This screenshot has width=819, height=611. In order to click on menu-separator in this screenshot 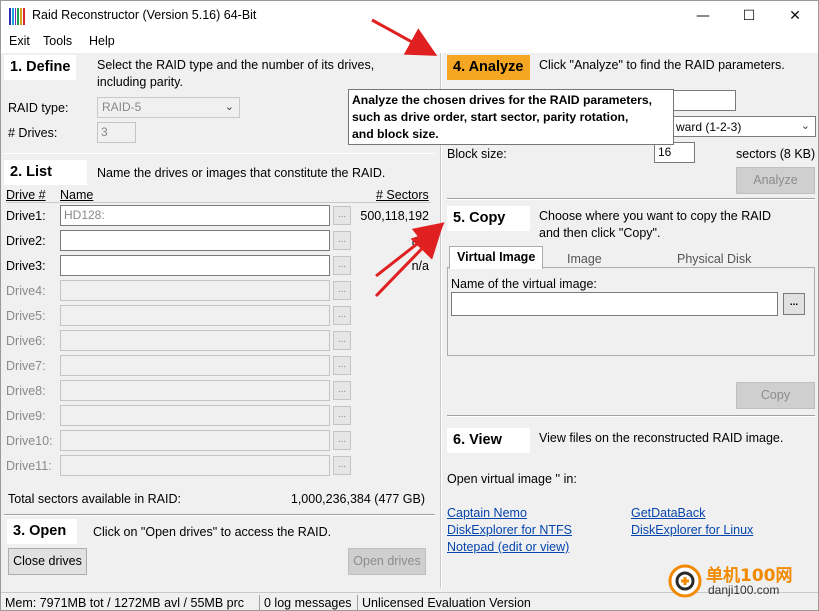, I will do `click(409, 52)`.